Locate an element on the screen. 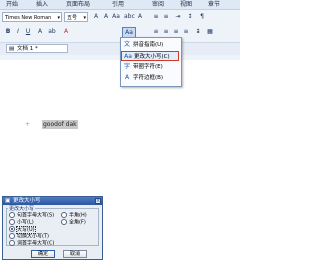 The image size is (320, 271). char-border-icon: A is located at coordinates (127, 77).